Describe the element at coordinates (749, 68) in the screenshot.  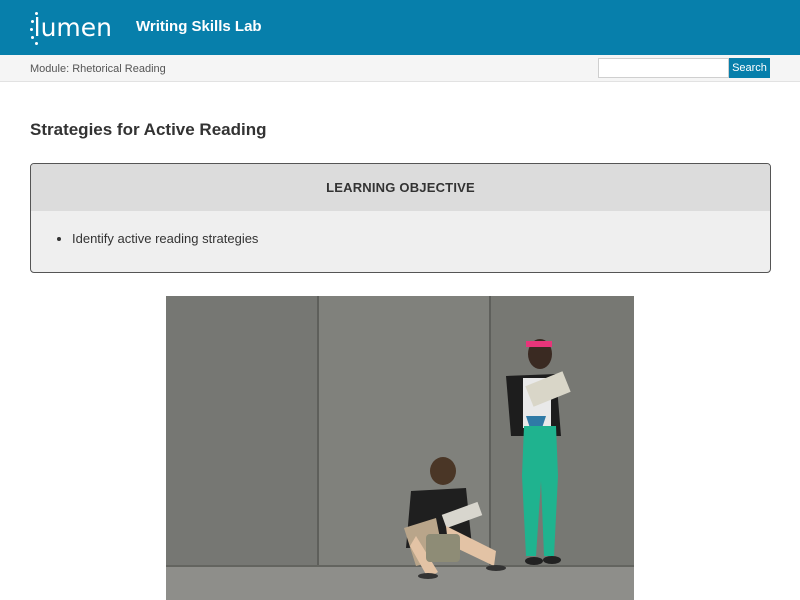
I see `search-button: Search` at that location.